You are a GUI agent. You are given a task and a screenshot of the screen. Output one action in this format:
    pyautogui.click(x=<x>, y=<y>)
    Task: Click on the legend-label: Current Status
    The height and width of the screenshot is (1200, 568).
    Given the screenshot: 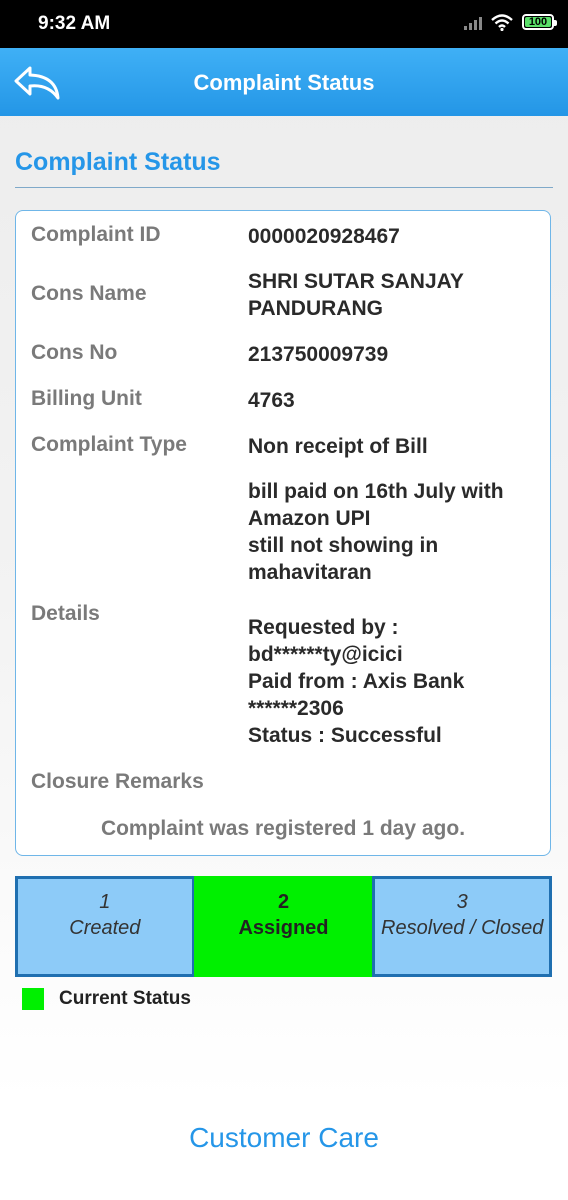 What is the action you would take?
    pyautogui.click(x=125, y=998)
    